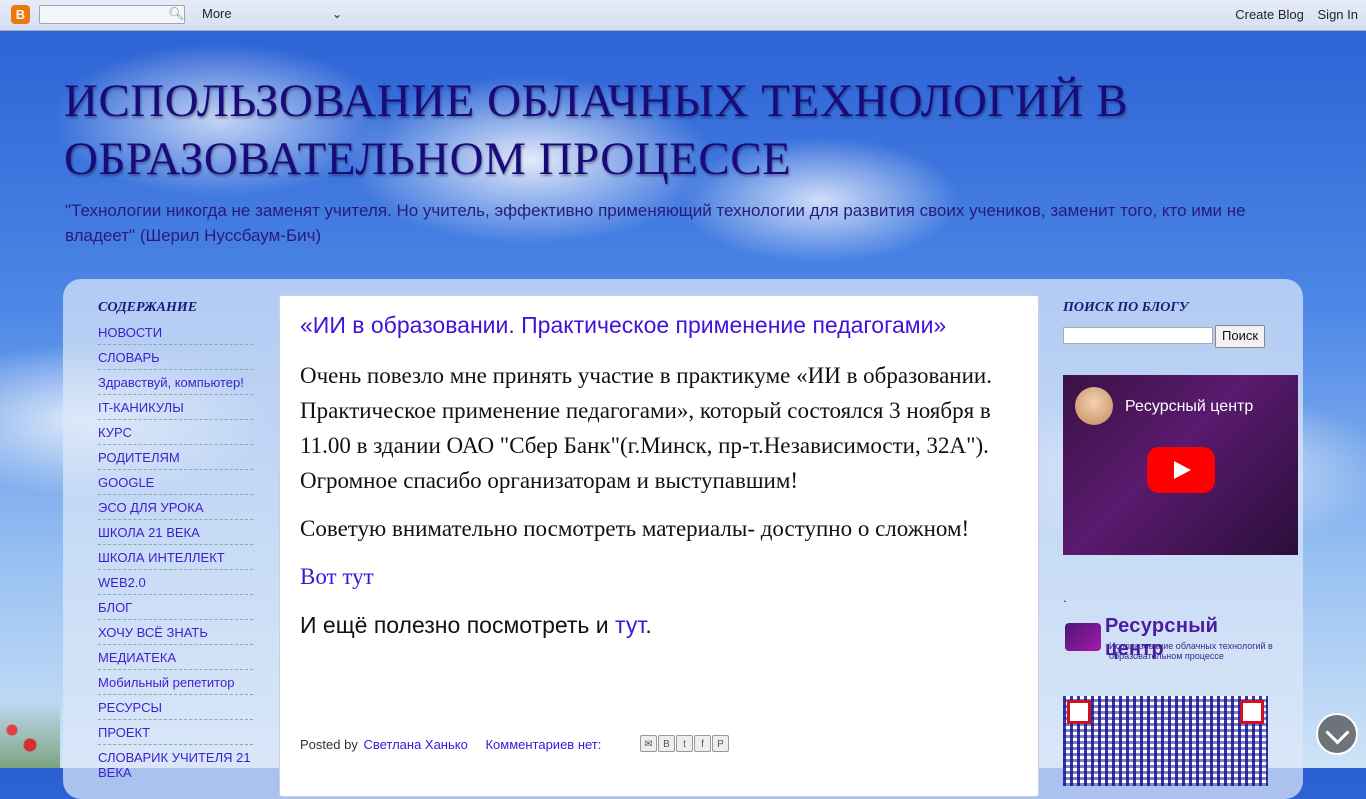 The height and width of the screenshot is (799, 1366). What do you see at coordinates (1189, 407) in the screenshot?
I see `video-title: Ресурсный центр` at bounding box center [1189, 407].